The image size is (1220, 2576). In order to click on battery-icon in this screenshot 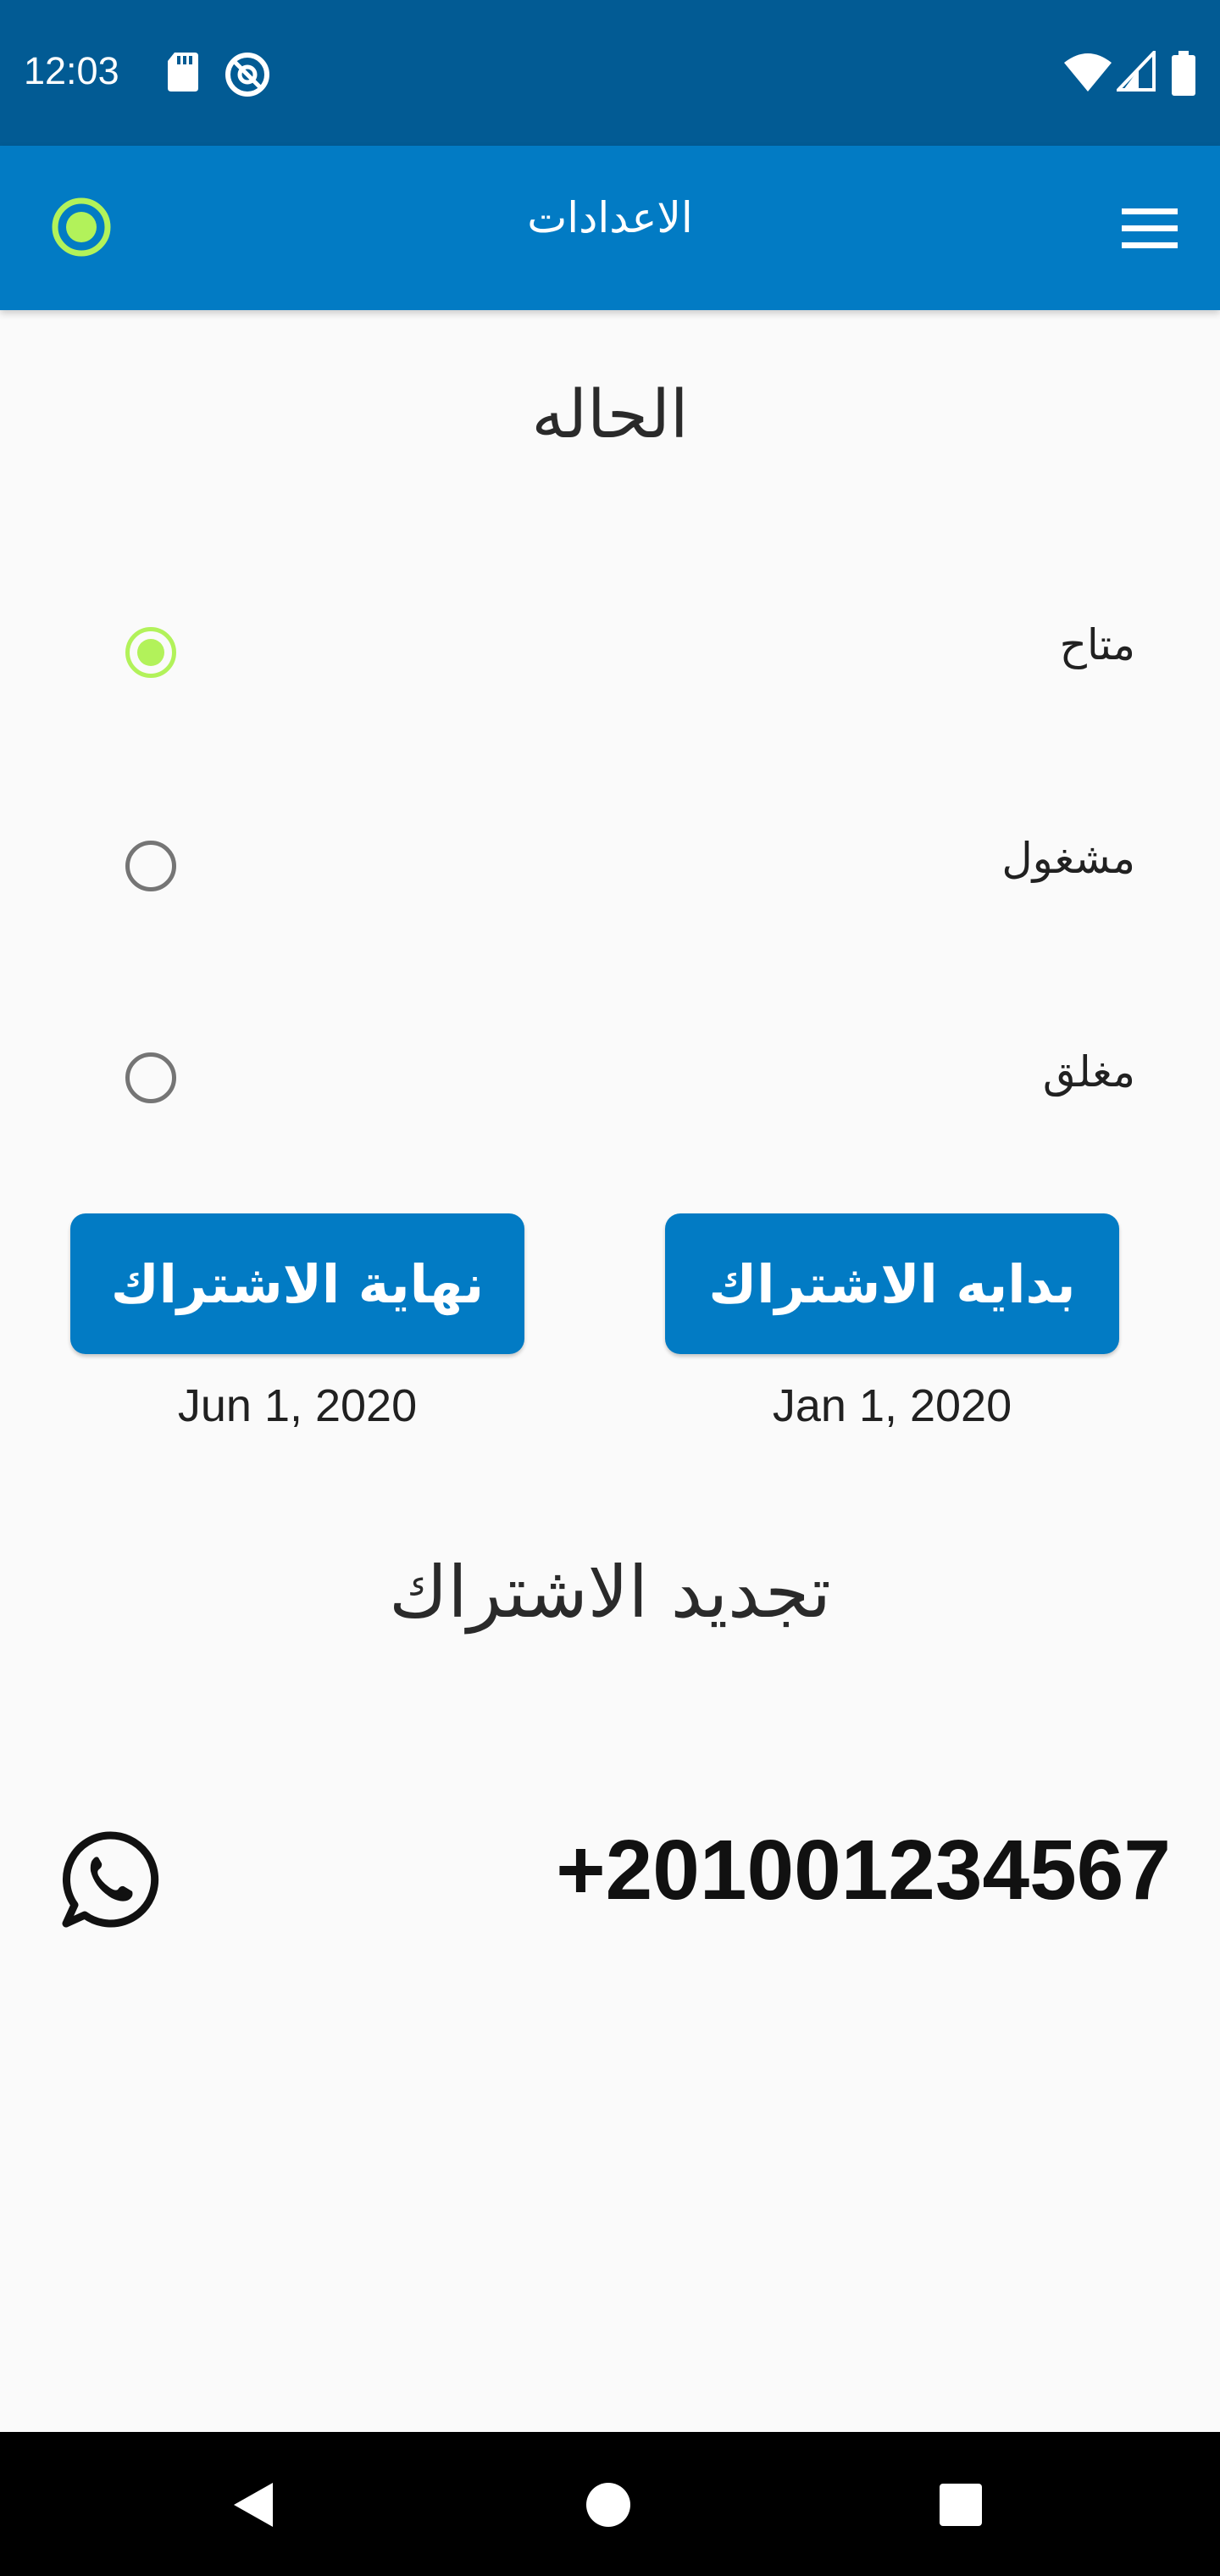, I will do `click(1183, 73)`.